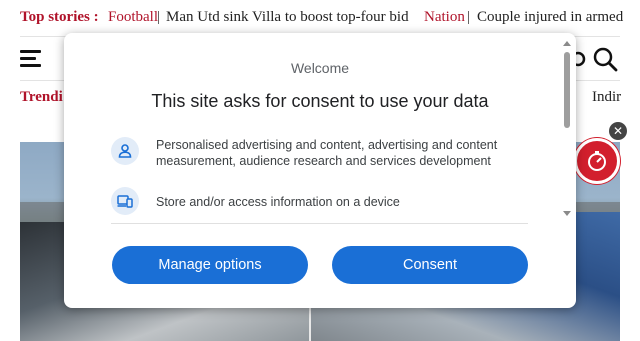  What do you see at coordinates (125, 201) in the screenshot?
I see `devices-icon` at bounding box center [125, 201].